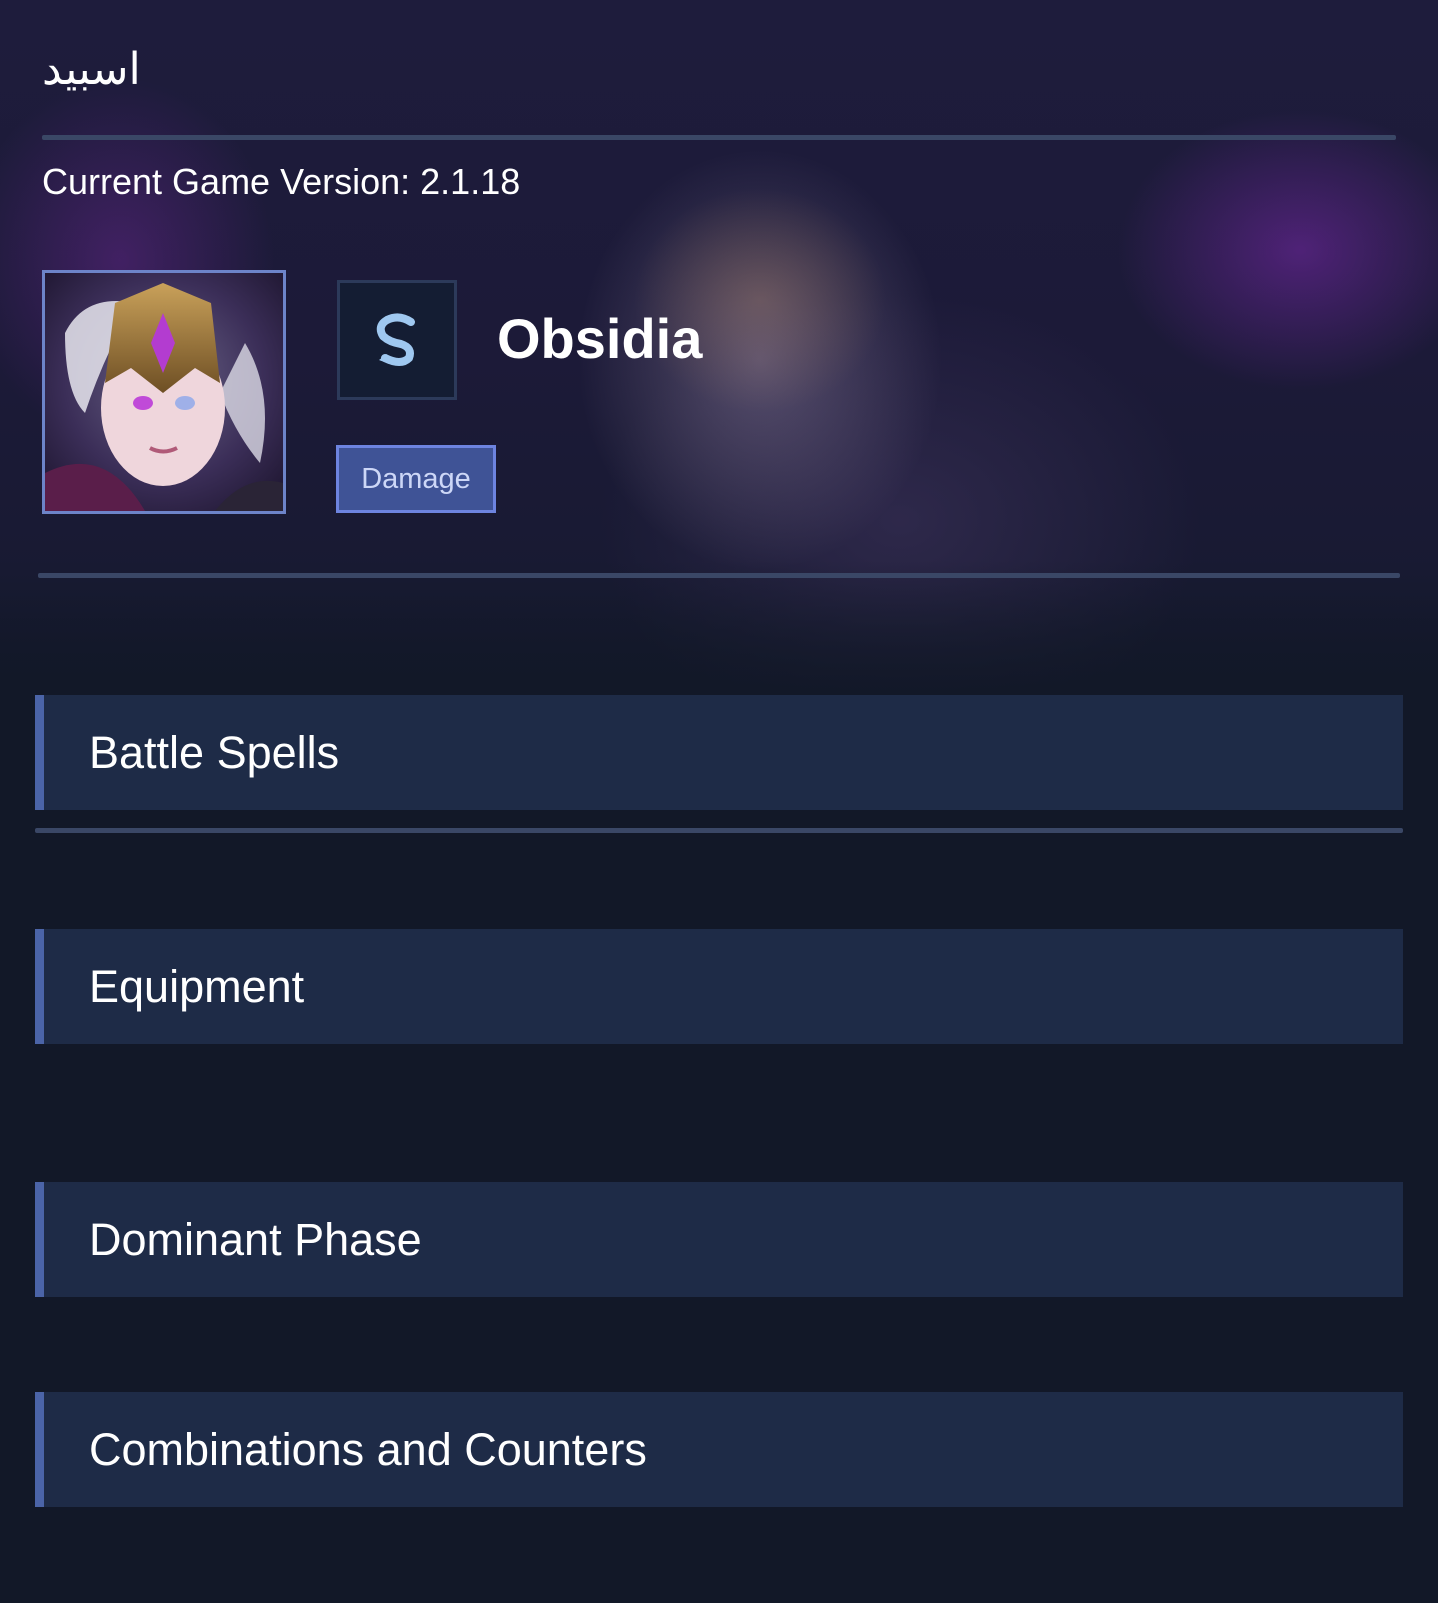  Describe the element at coordinates (719, 1449) in the screenshot. I see `section-combinations-counters: Combinations and Counters` at that location.